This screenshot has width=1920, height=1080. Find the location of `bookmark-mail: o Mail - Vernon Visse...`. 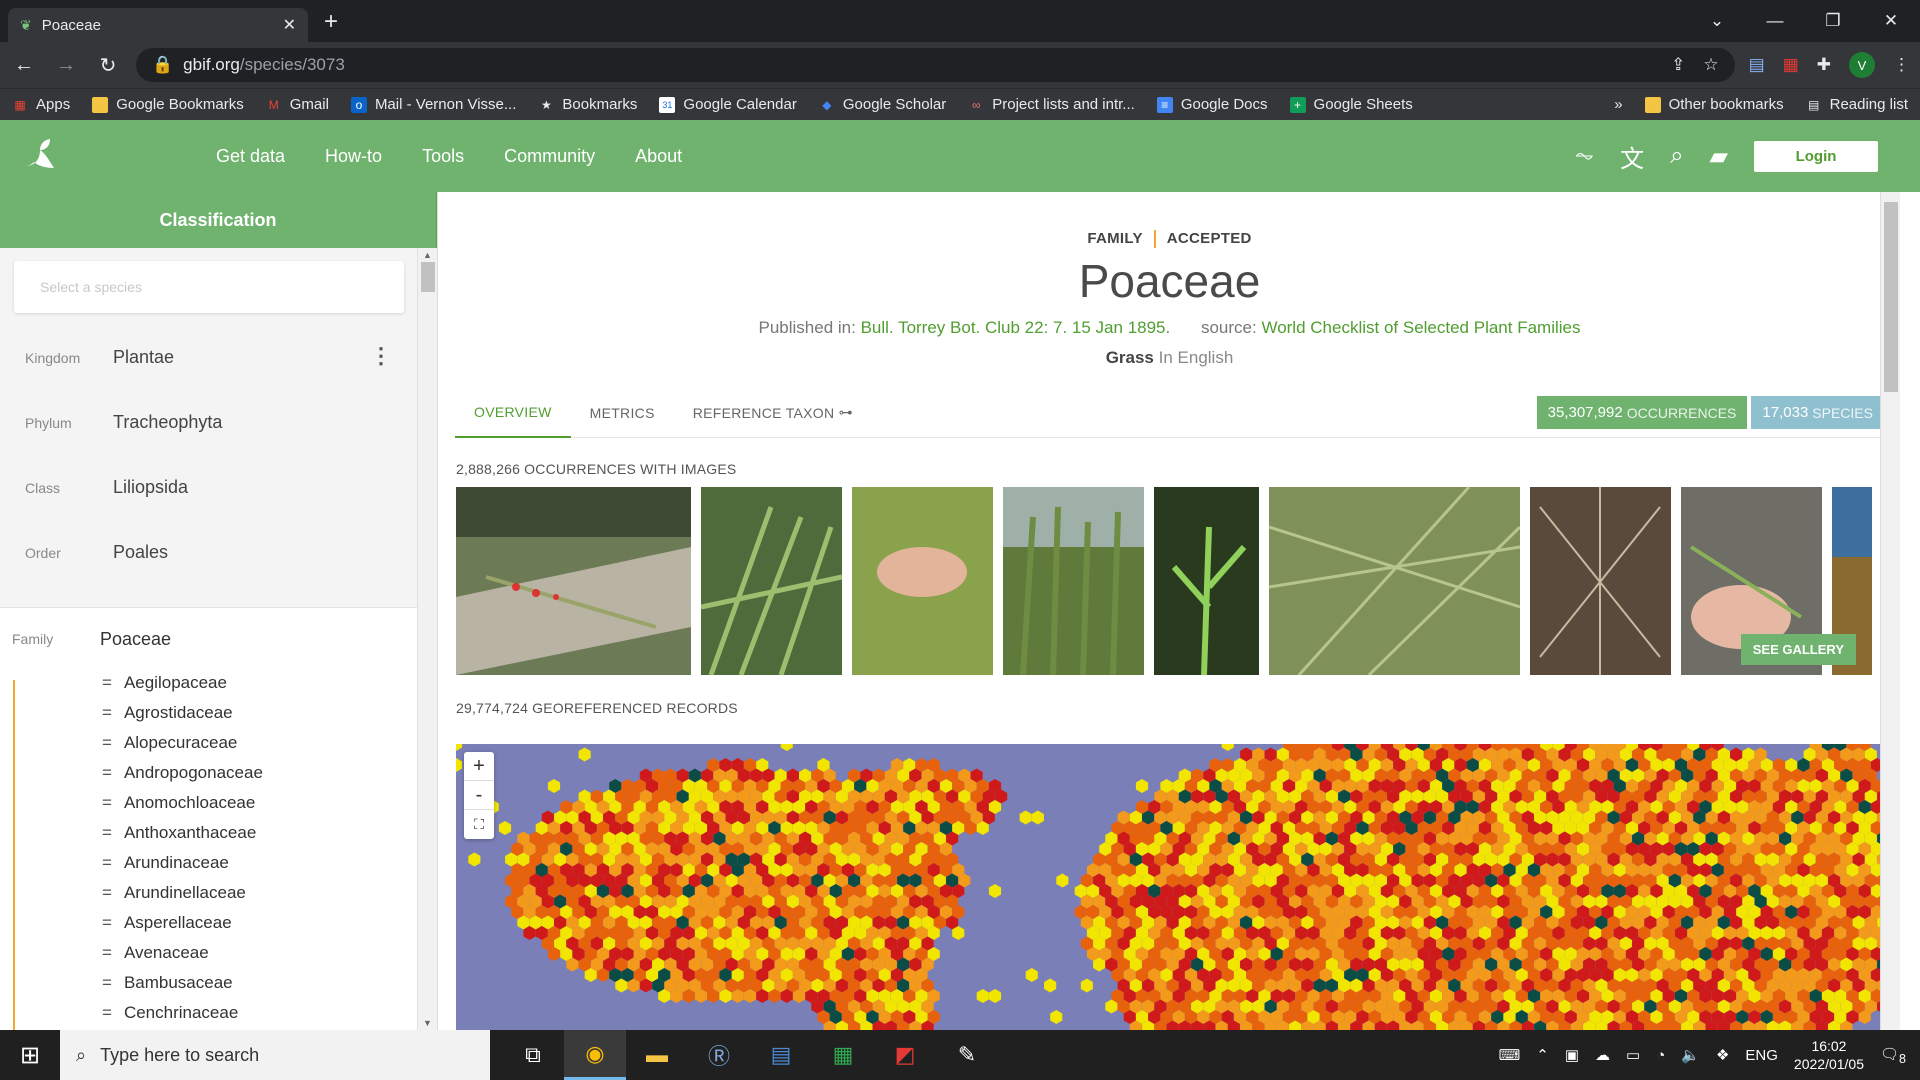

bookmark-mail: o Mail - Vernon Visse... is located at coordinates (433, 104).